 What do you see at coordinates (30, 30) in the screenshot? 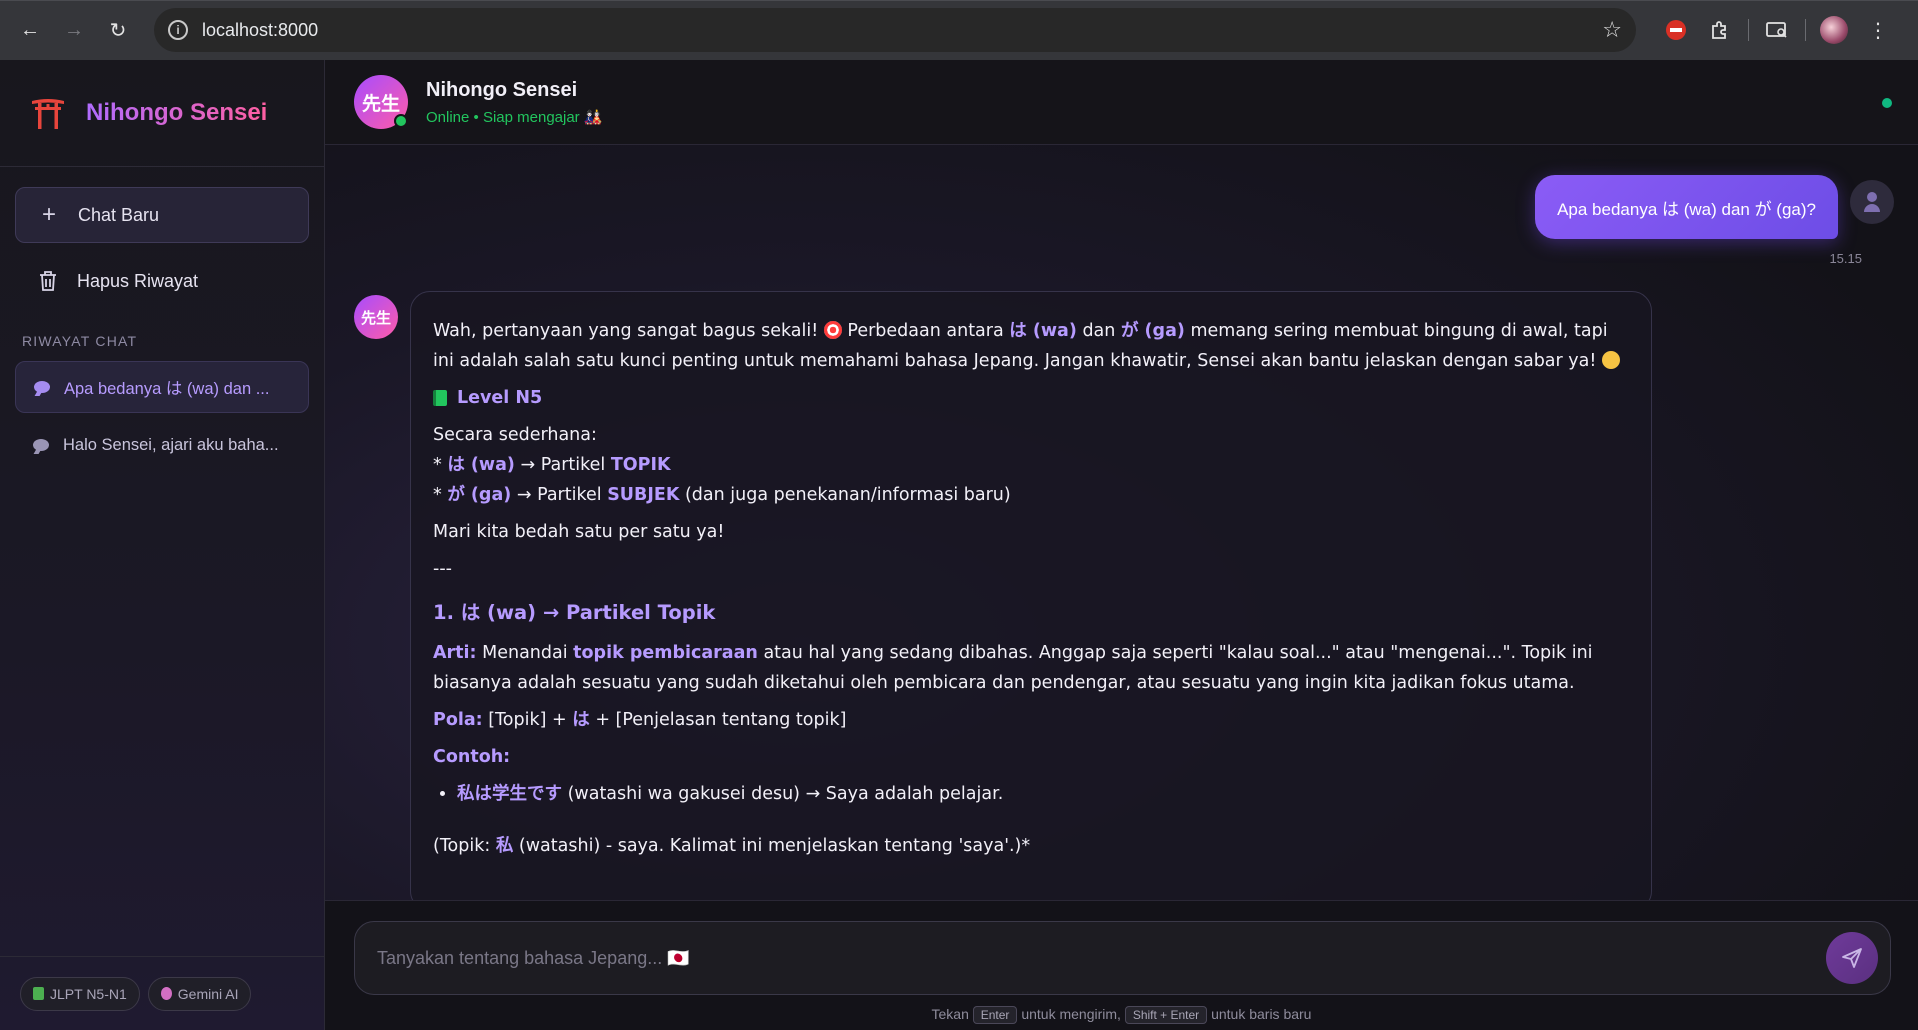
I see `back-icon: ←` at bounding box center [30, 30].